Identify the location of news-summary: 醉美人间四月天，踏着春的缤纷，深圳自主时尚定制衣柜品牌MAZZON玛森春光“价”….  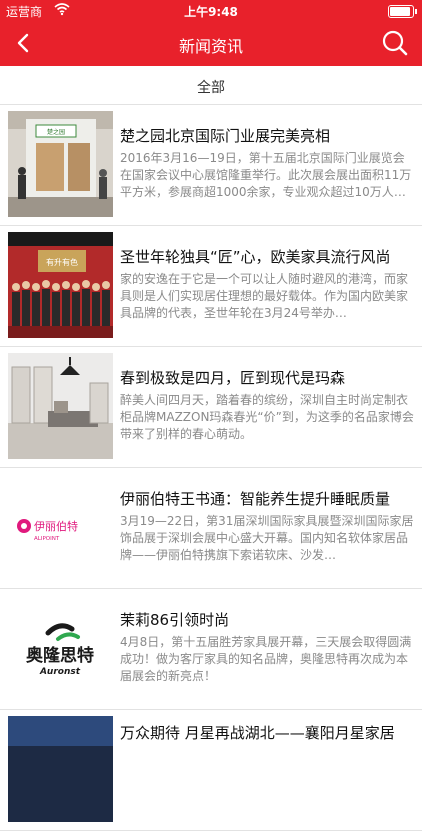
(267, 417).